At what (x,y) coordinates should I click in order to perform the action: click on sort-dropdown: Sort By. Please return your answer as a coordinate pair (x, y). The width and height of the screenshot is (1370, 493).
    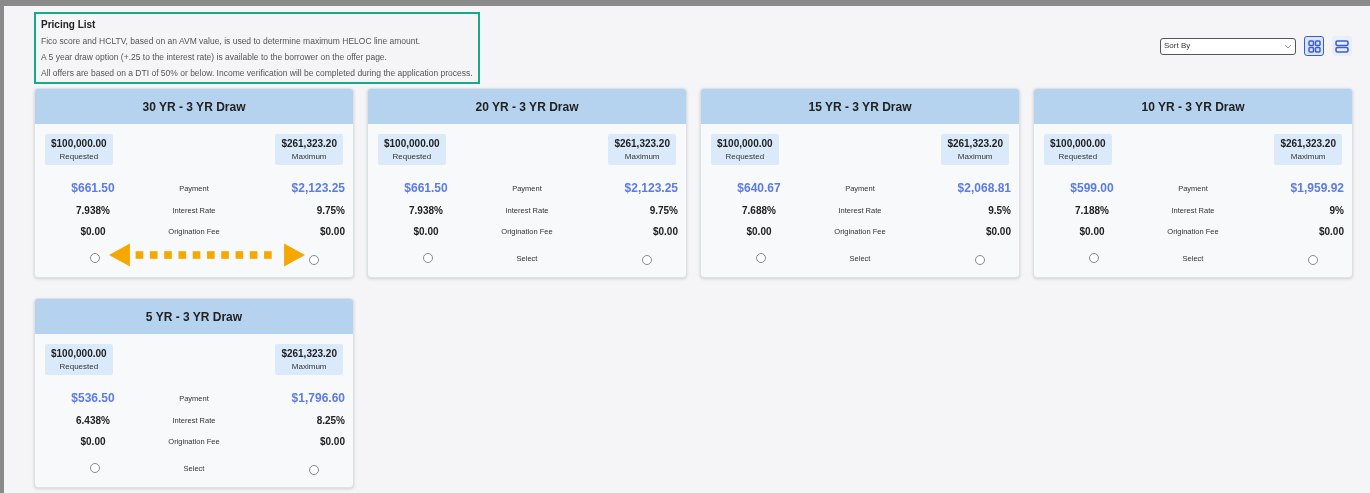
    Looking at the image, I should click on (1228, 46).